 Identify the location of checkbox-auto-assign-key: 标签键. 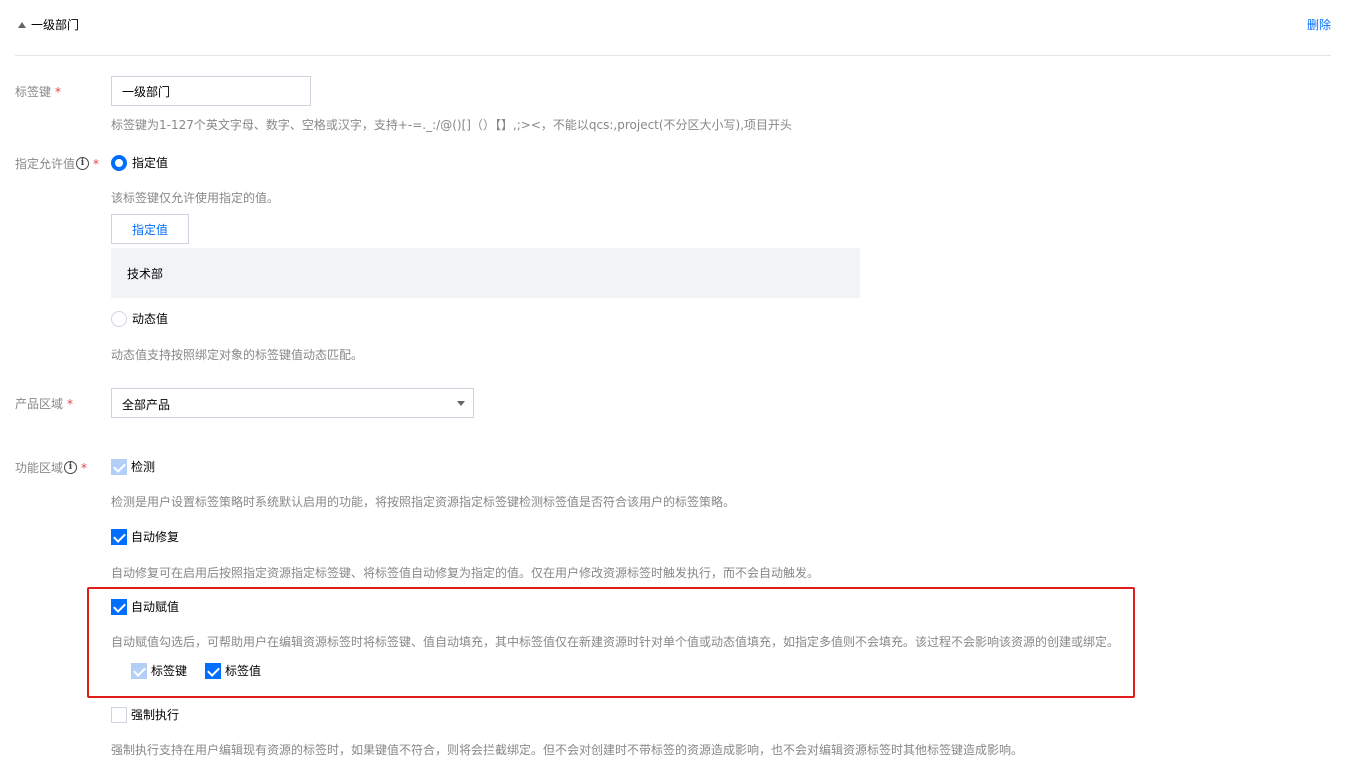
(159, 670).